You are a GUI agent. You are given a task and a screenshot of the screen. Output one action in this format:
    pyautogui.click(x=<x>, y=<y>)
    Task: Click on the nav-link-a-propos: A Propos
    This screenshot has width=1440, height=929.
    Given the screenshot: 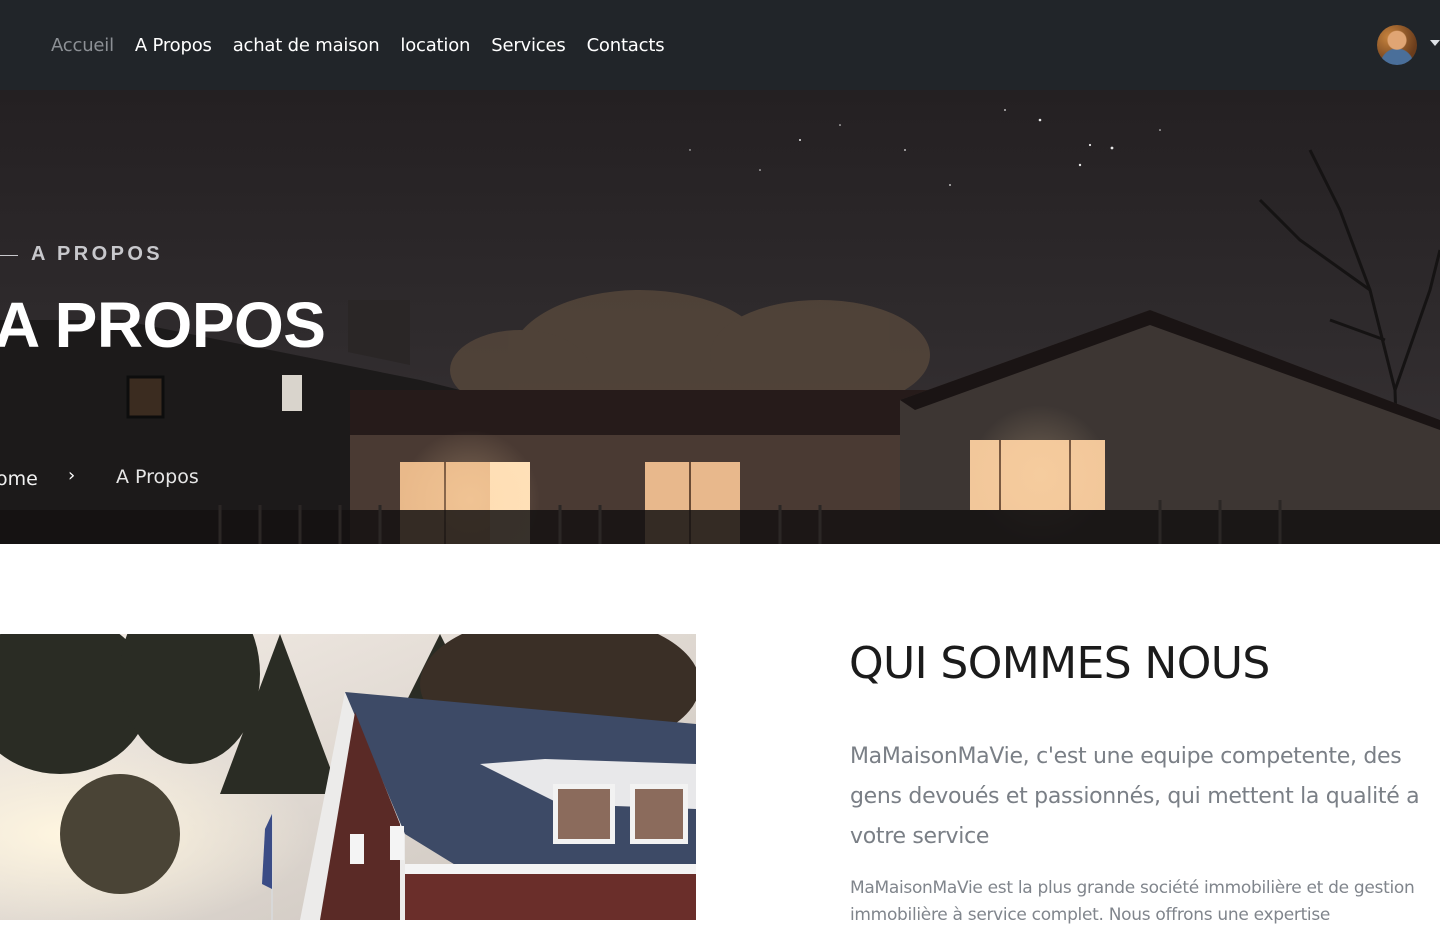 What is the action you would take?
    pyautogui.click(x=173, y=46)
    